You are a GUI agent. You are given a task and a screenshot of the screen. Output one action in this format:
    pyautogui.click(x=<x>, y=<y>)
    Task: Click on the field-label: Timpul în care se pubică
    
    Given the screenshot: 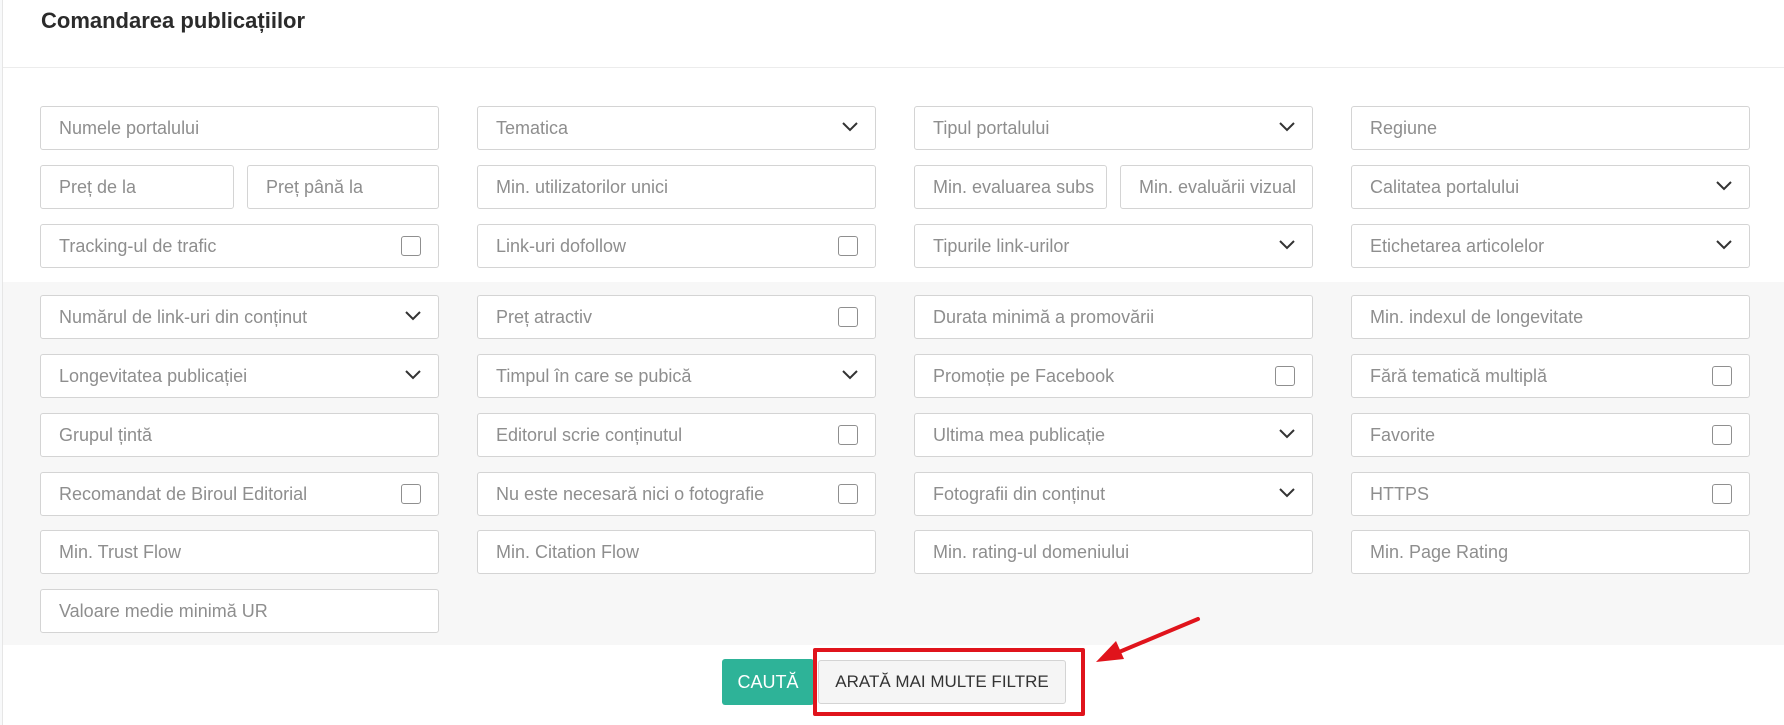 What is the action you would take?
    pyautogui.click(x=594, y=376)
    